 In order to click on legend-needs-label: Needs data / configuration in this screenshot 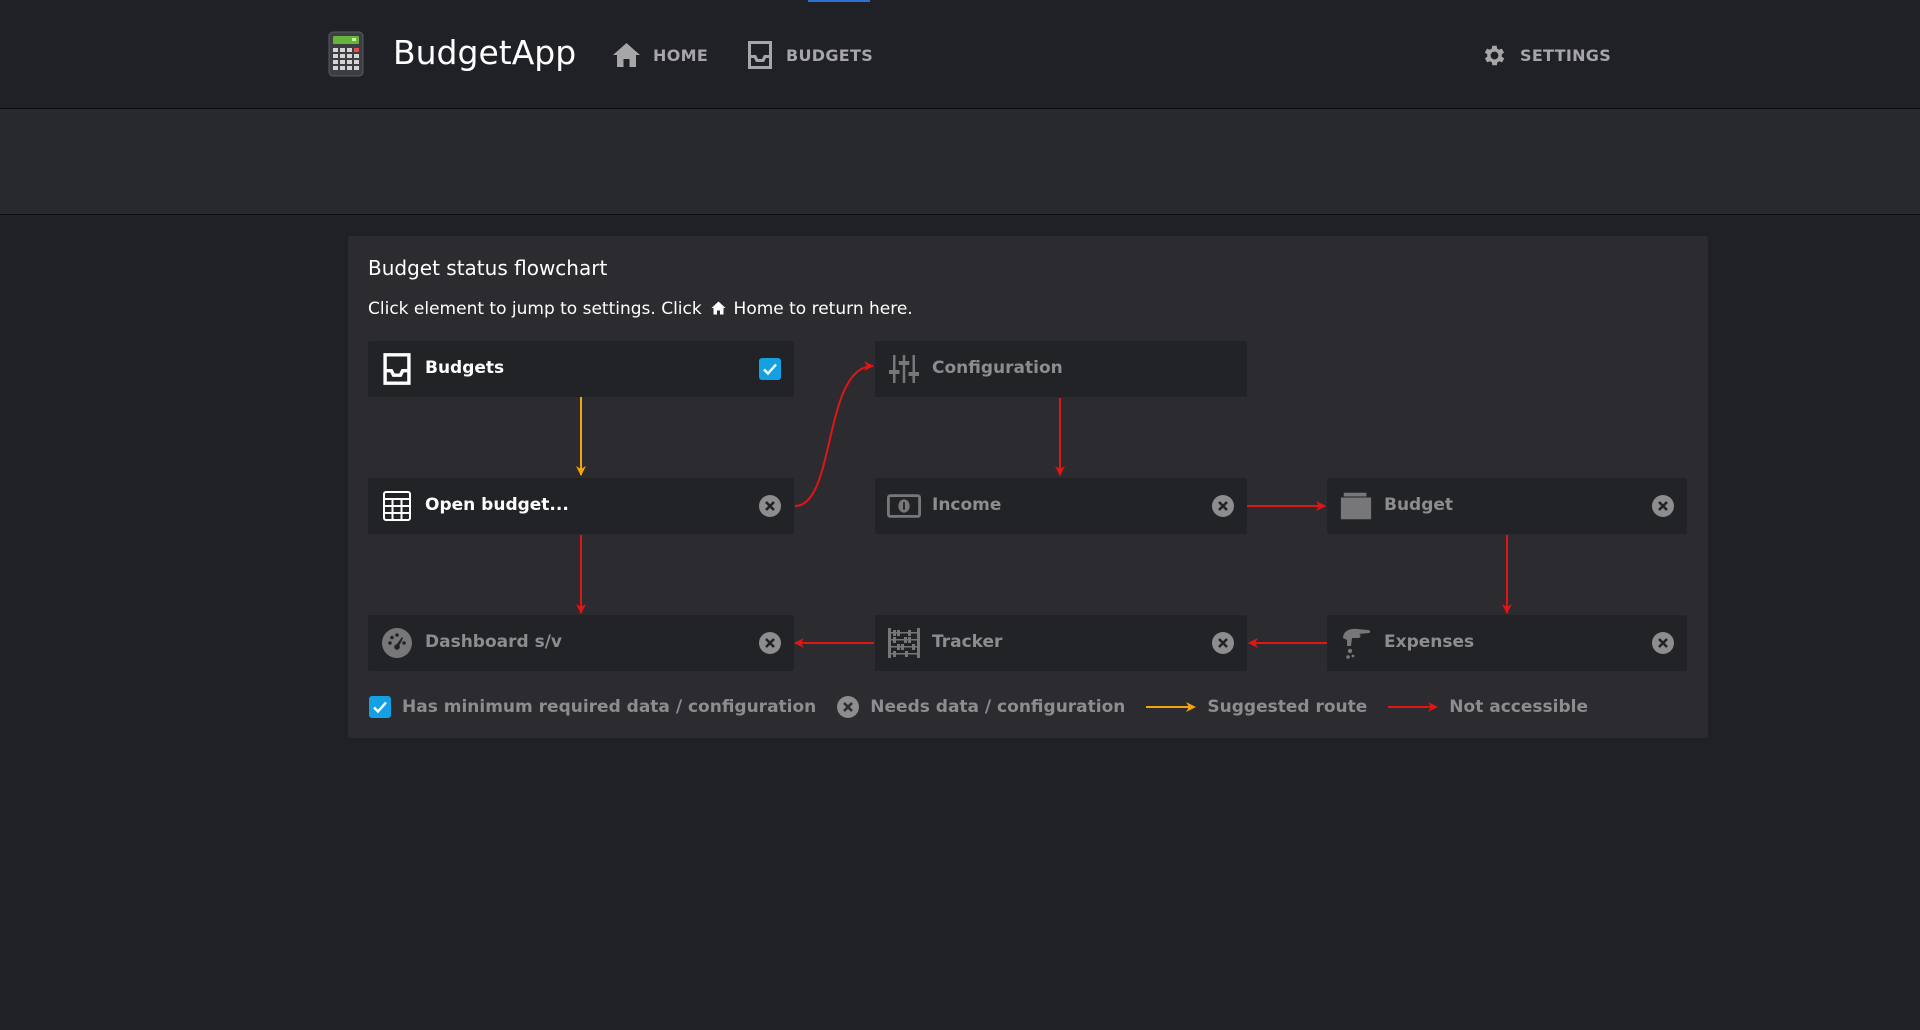, I will do `click(998, 707)`.